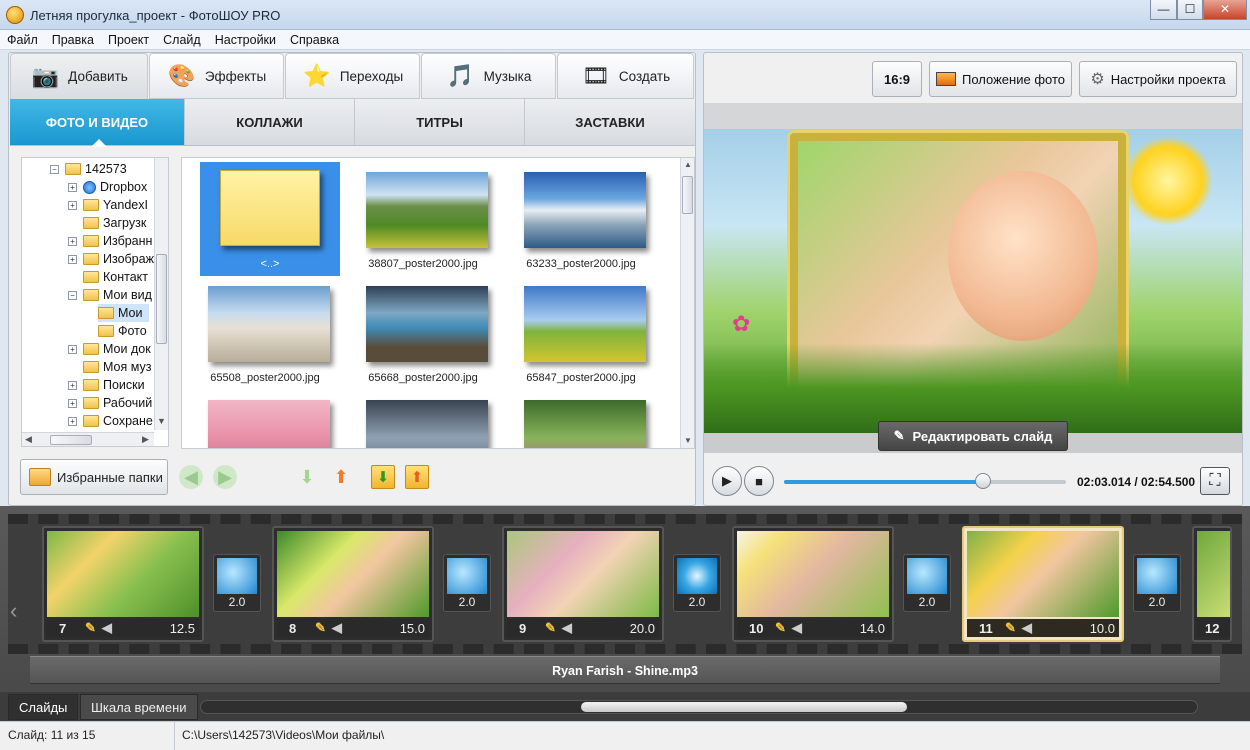 The height and width of the screenshot is (750, 1250). Describe the element at coordinates (813, 584) in the screenshot. I see `slide-thumbnail: 10 ✎ ◀ 14.0` at that location.